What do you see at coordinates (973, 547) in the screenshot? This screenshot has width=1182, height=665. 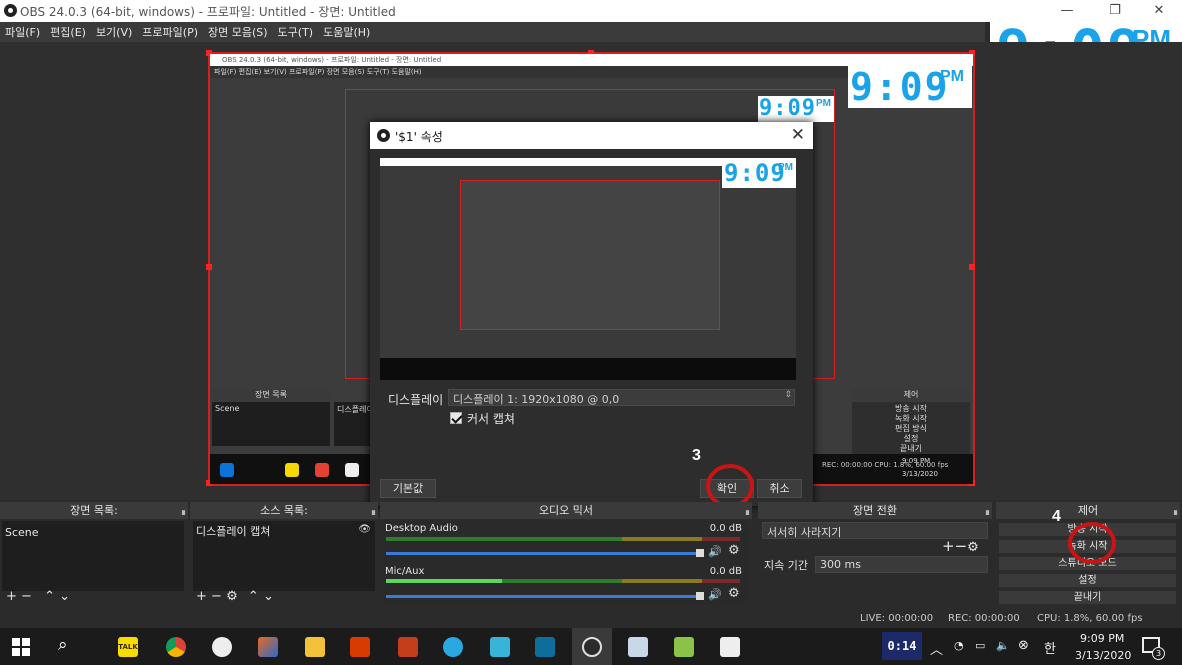 I see `transition-gear-icon: ⚙` at bounding box center [973, 547].